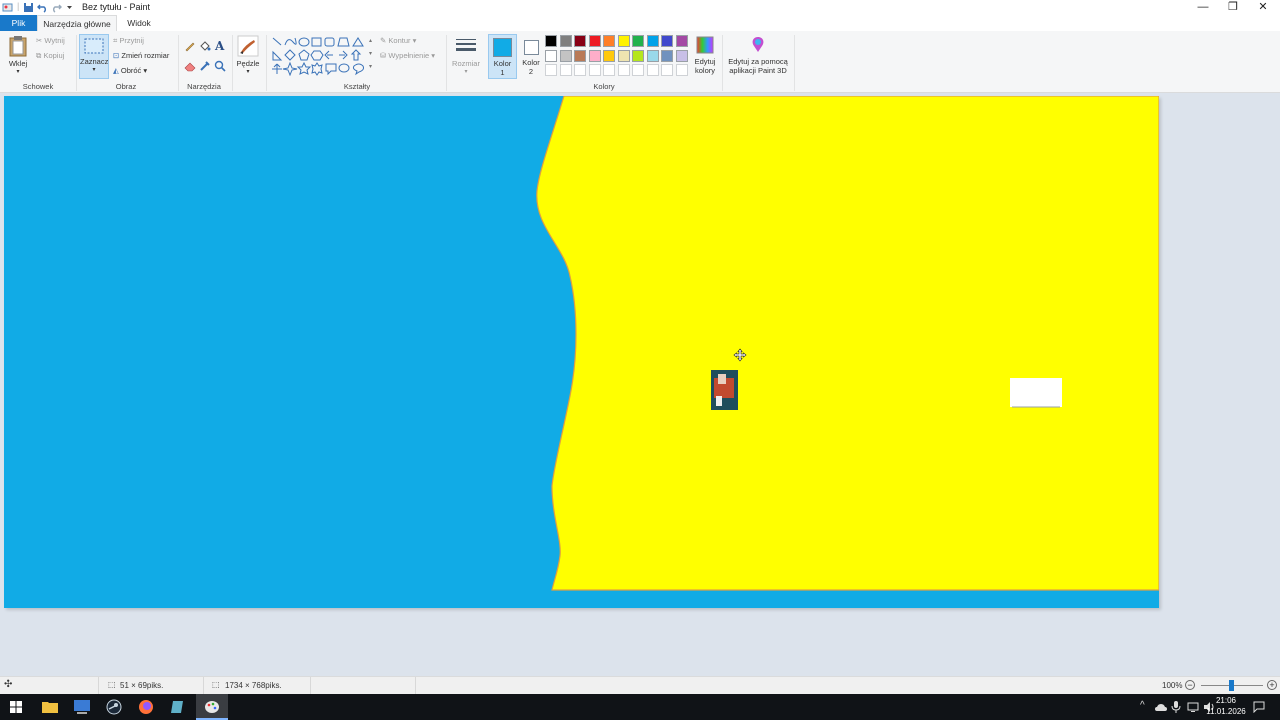 This screenshot has width=1280, height=720. I want to click on zoom-out-button: −, so click(1190, 685).